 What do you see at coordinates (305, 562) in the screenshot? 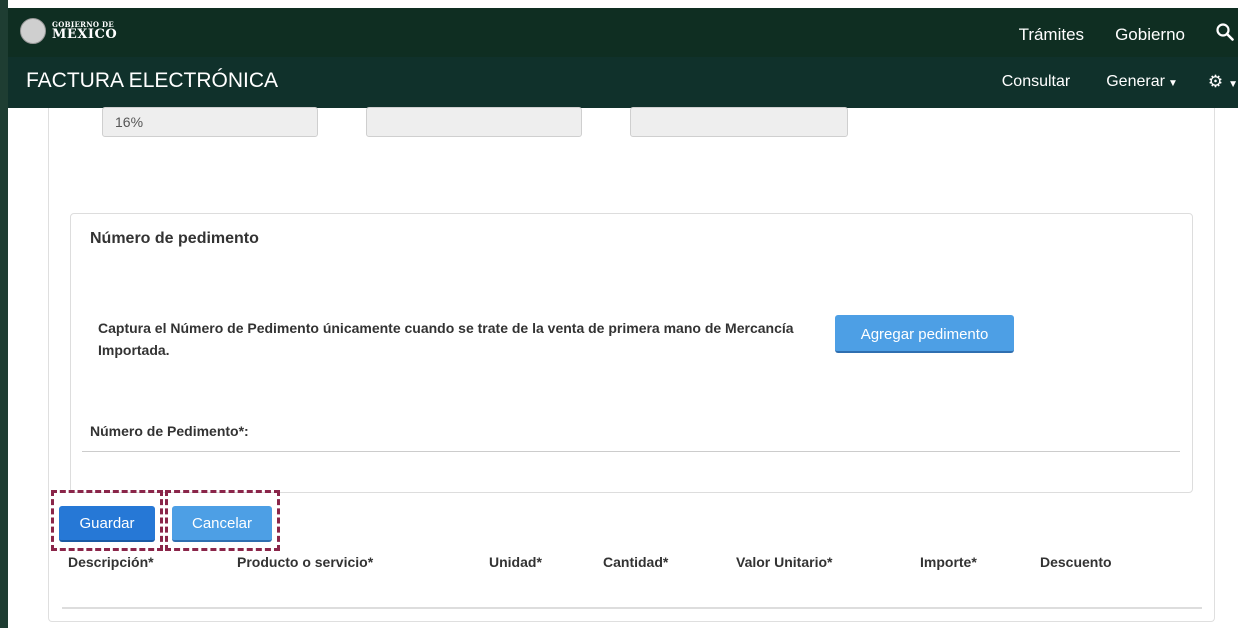
I see `column-header-producto: Producto o servicio*` at bounding box center [305, 562].